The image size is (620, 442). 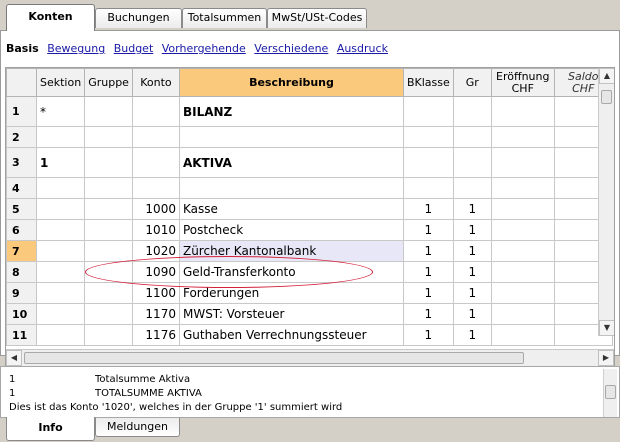 I want to click on view-bewegung: Bewegung, so click(x=76, y=48).